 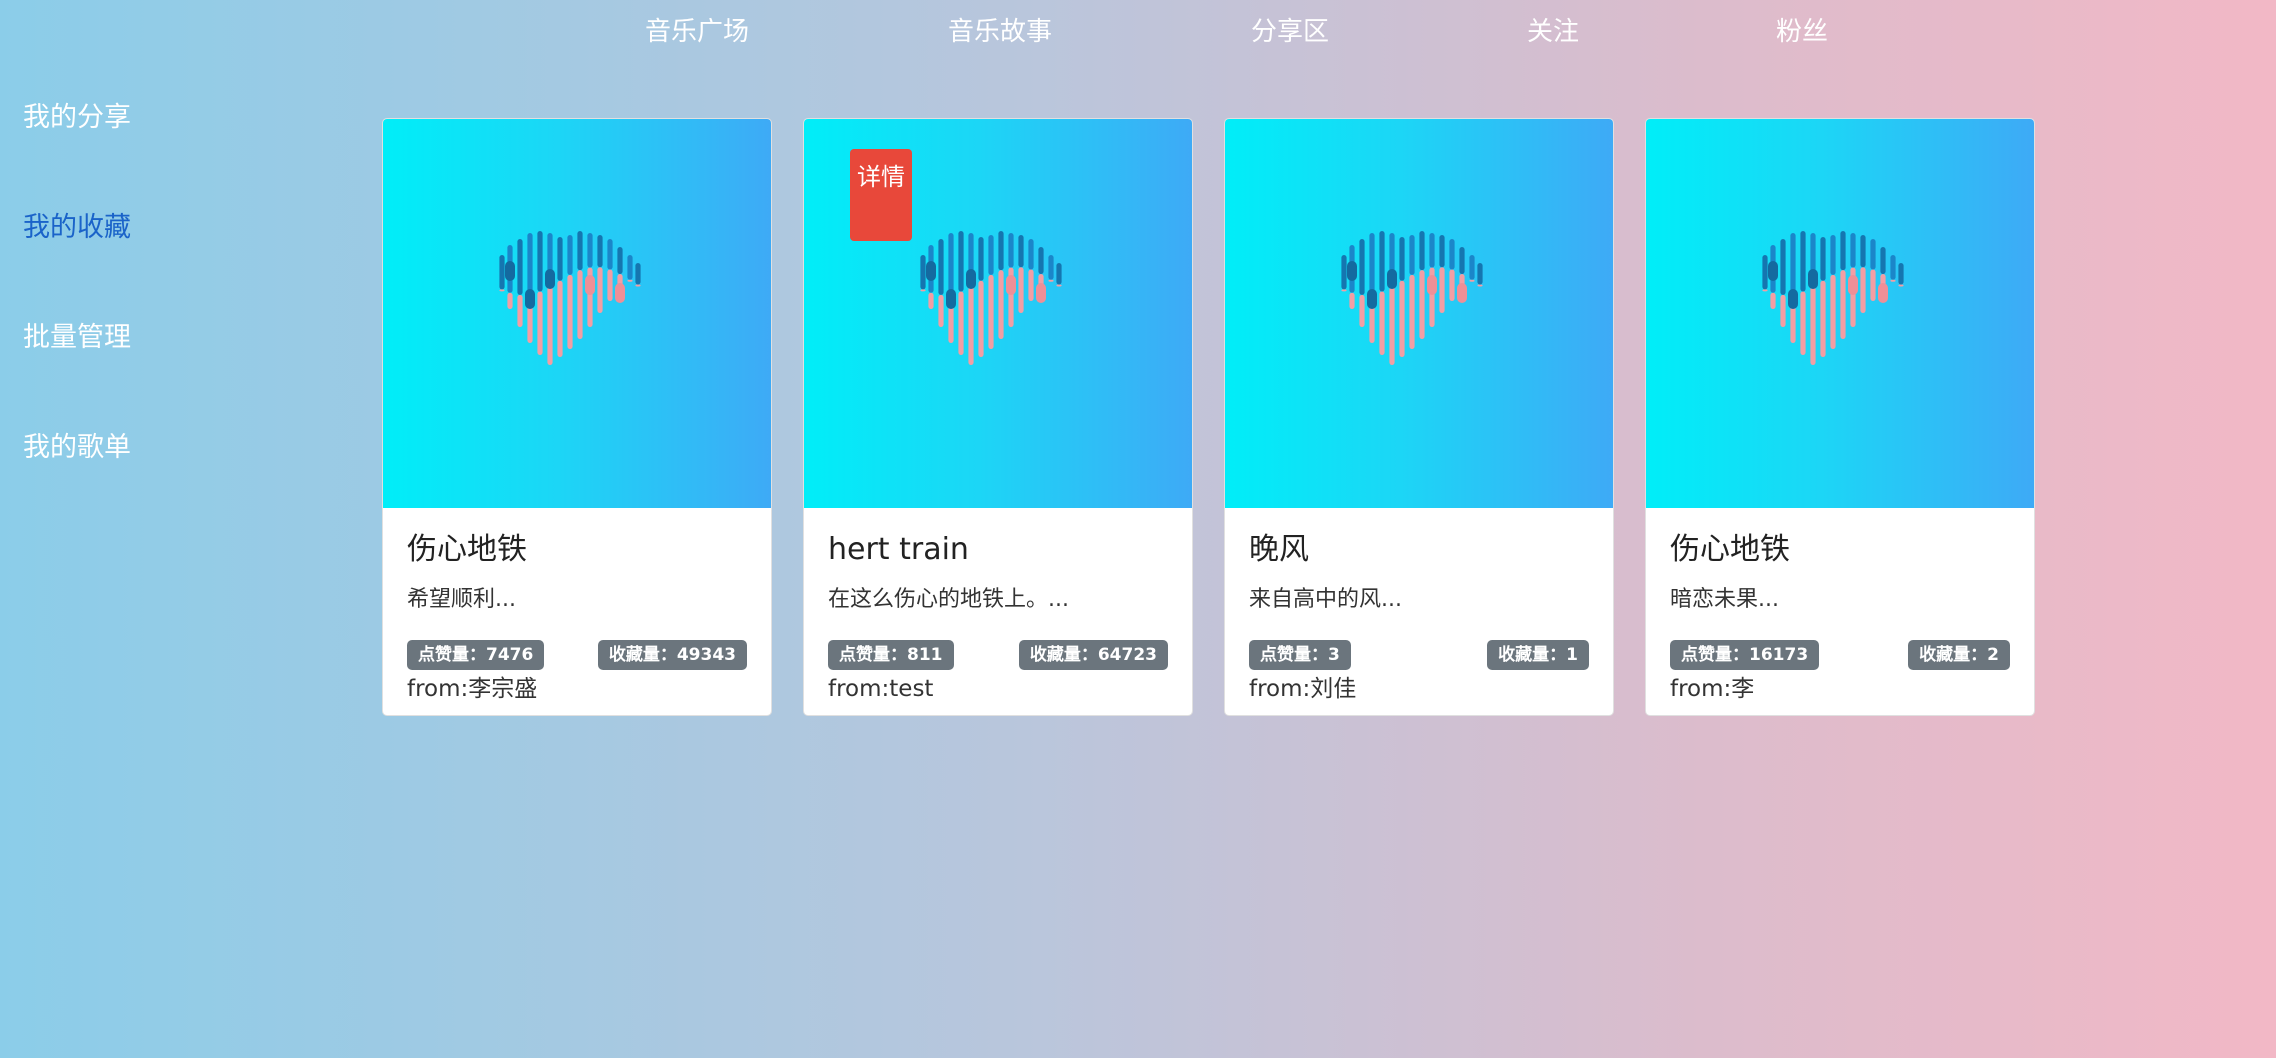 I want to click on nav-music-square: 音乐广场, so click(x=697, y=32).